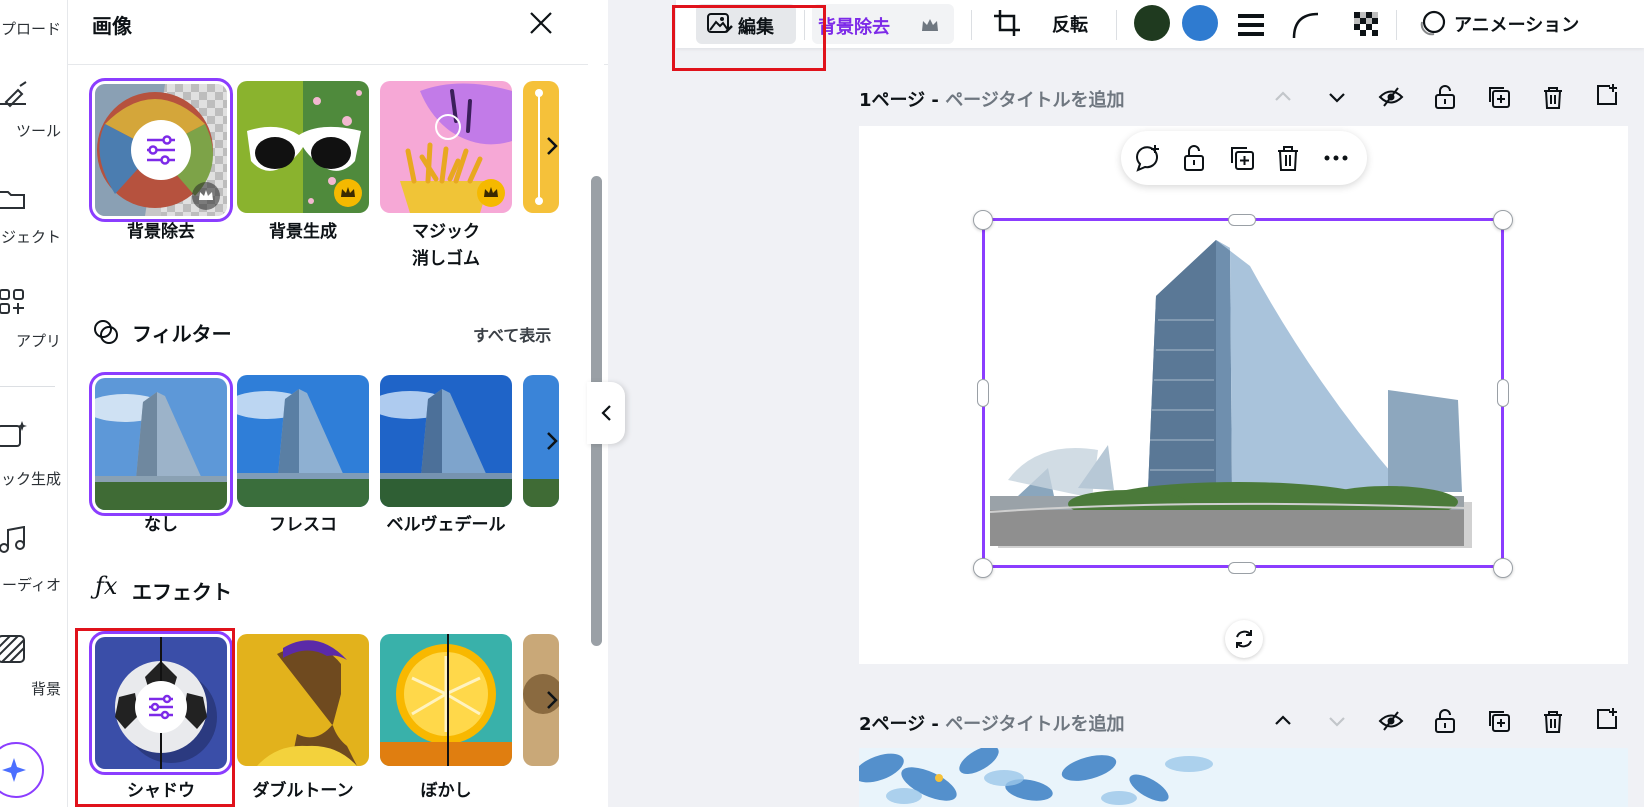  What do you see at coordinates (983, 568) in the screenshot?
I see `resize-handle-bottom-left` at bounding box center [983, 568].